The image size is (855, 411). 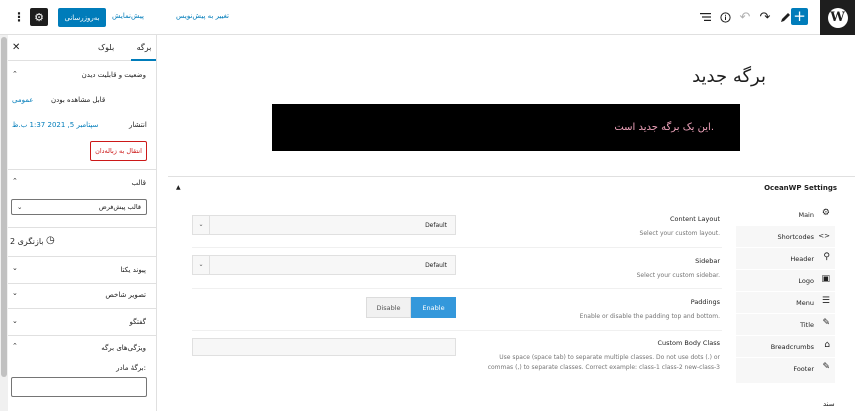 What do you see at coordinates (143, 48) in the screenshot?
I see `tab-page: برگه` at bounding box center [143, 48].